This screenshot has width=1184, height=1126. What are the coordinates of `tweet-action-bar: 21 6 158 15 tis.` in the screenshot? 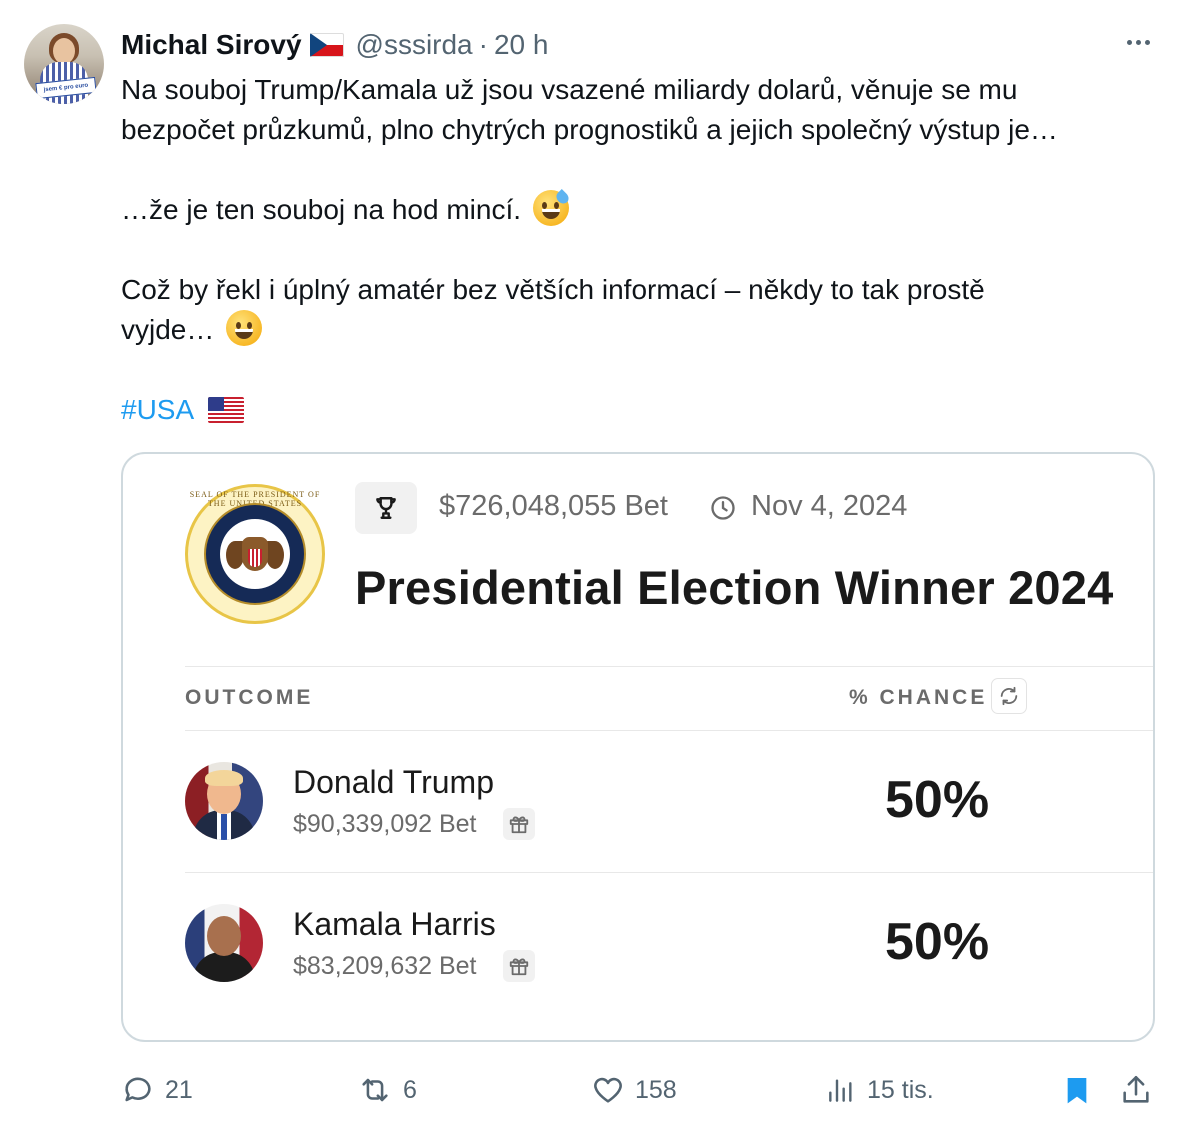 It's located at (641, 1090).